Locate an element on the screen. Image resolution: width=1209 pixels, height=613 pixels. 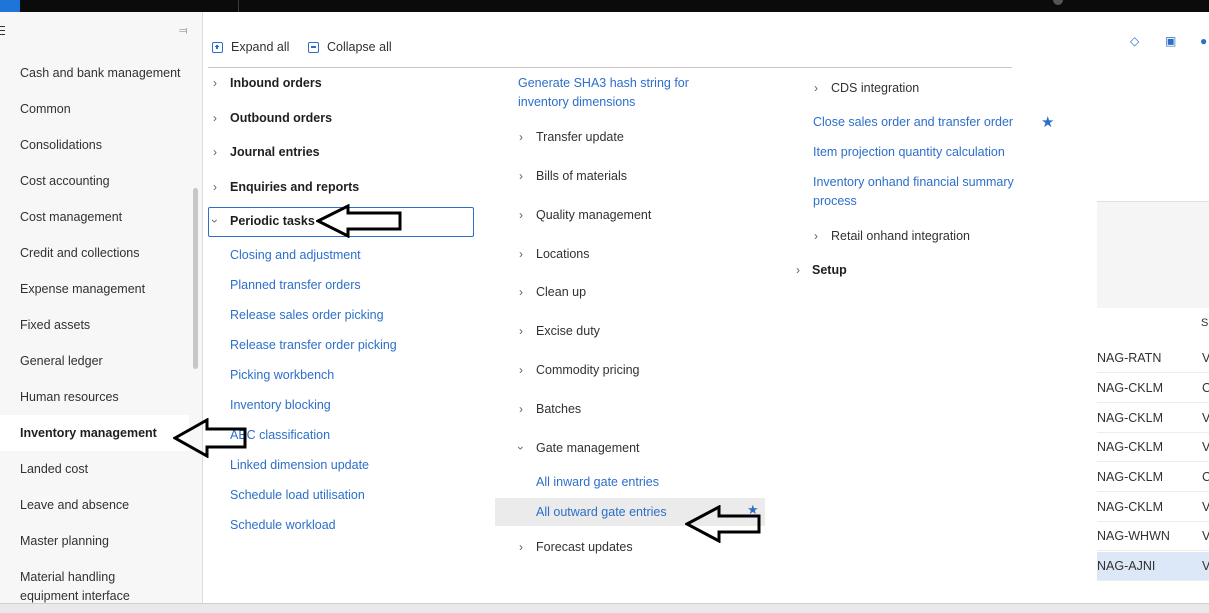
expand-all-label: Expand all is located at coordinates (260, 47).